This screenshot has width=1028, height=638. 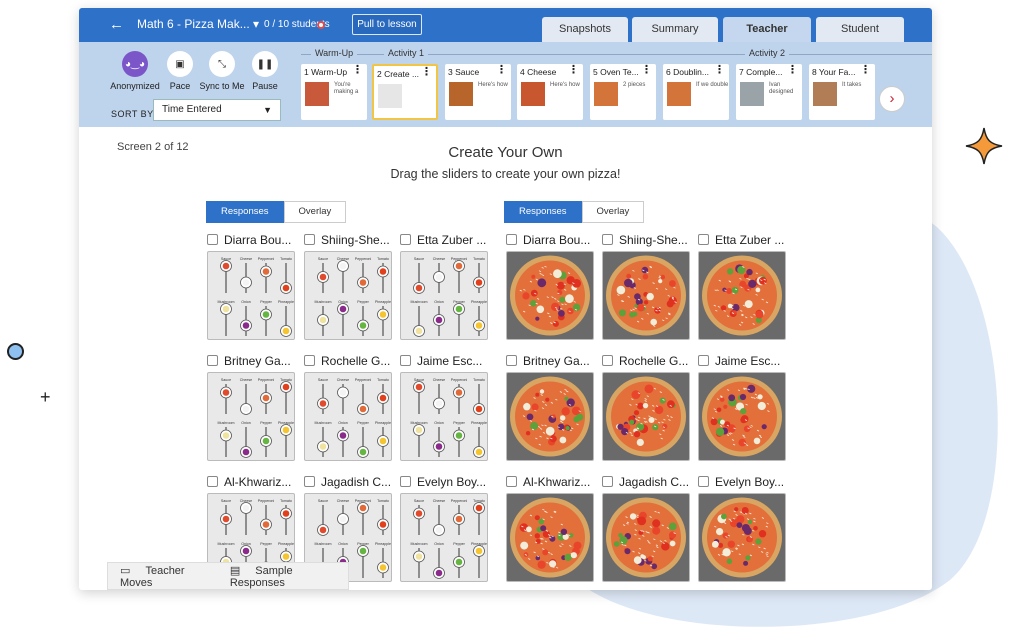 What do you see at coordinates (769, 92) in the screenshot?
I see `screen-card-7: 7 Comple... ⋮ Ivan designed` at bounding box center [769, 92].